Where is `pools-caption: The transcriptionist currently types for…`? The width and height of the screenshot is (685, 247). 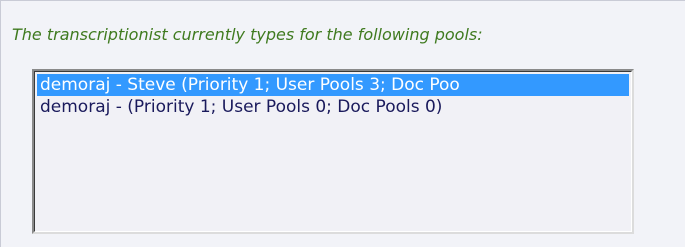
pools-caption: The transcriptionist currently types for… is located at coordinates (247, 34).